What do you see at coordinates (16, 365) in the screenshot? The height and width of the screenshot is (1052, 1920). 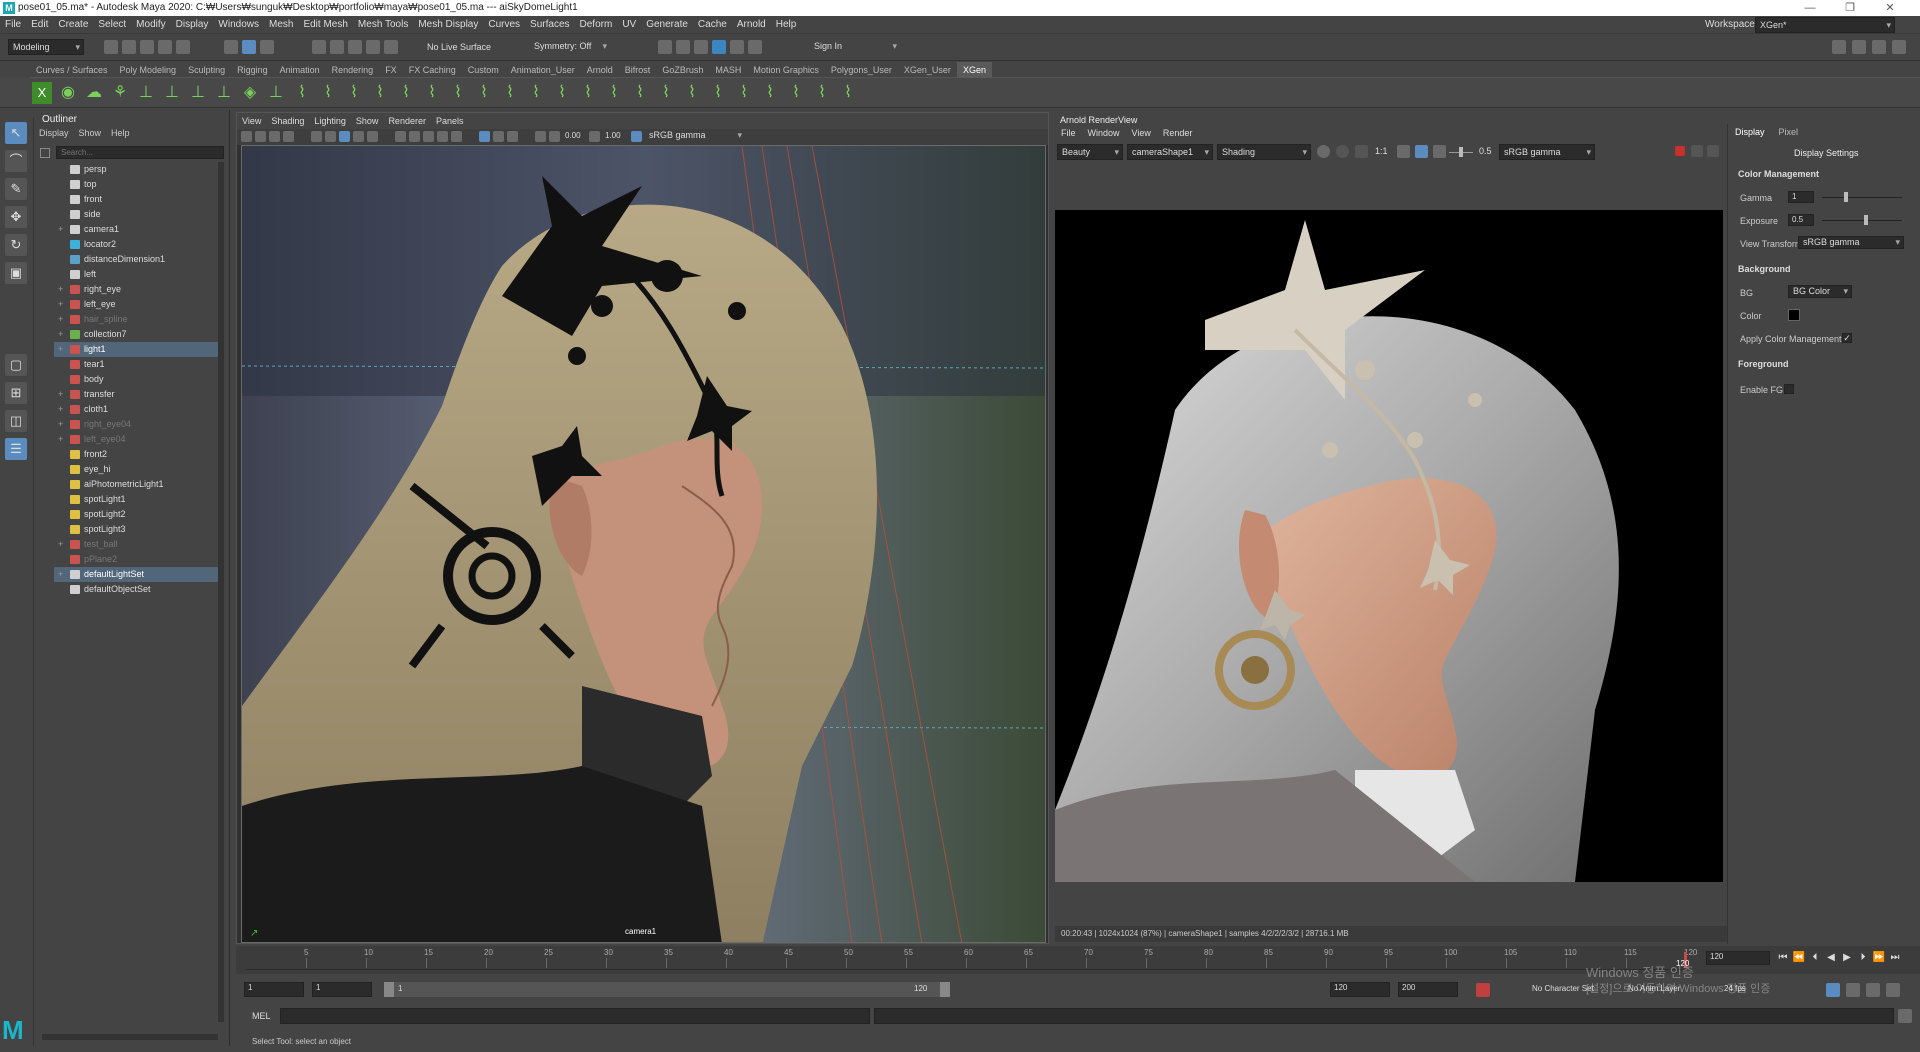 I see `single-perspective-layout-icon: ▢` at bounding box center [16, 365].